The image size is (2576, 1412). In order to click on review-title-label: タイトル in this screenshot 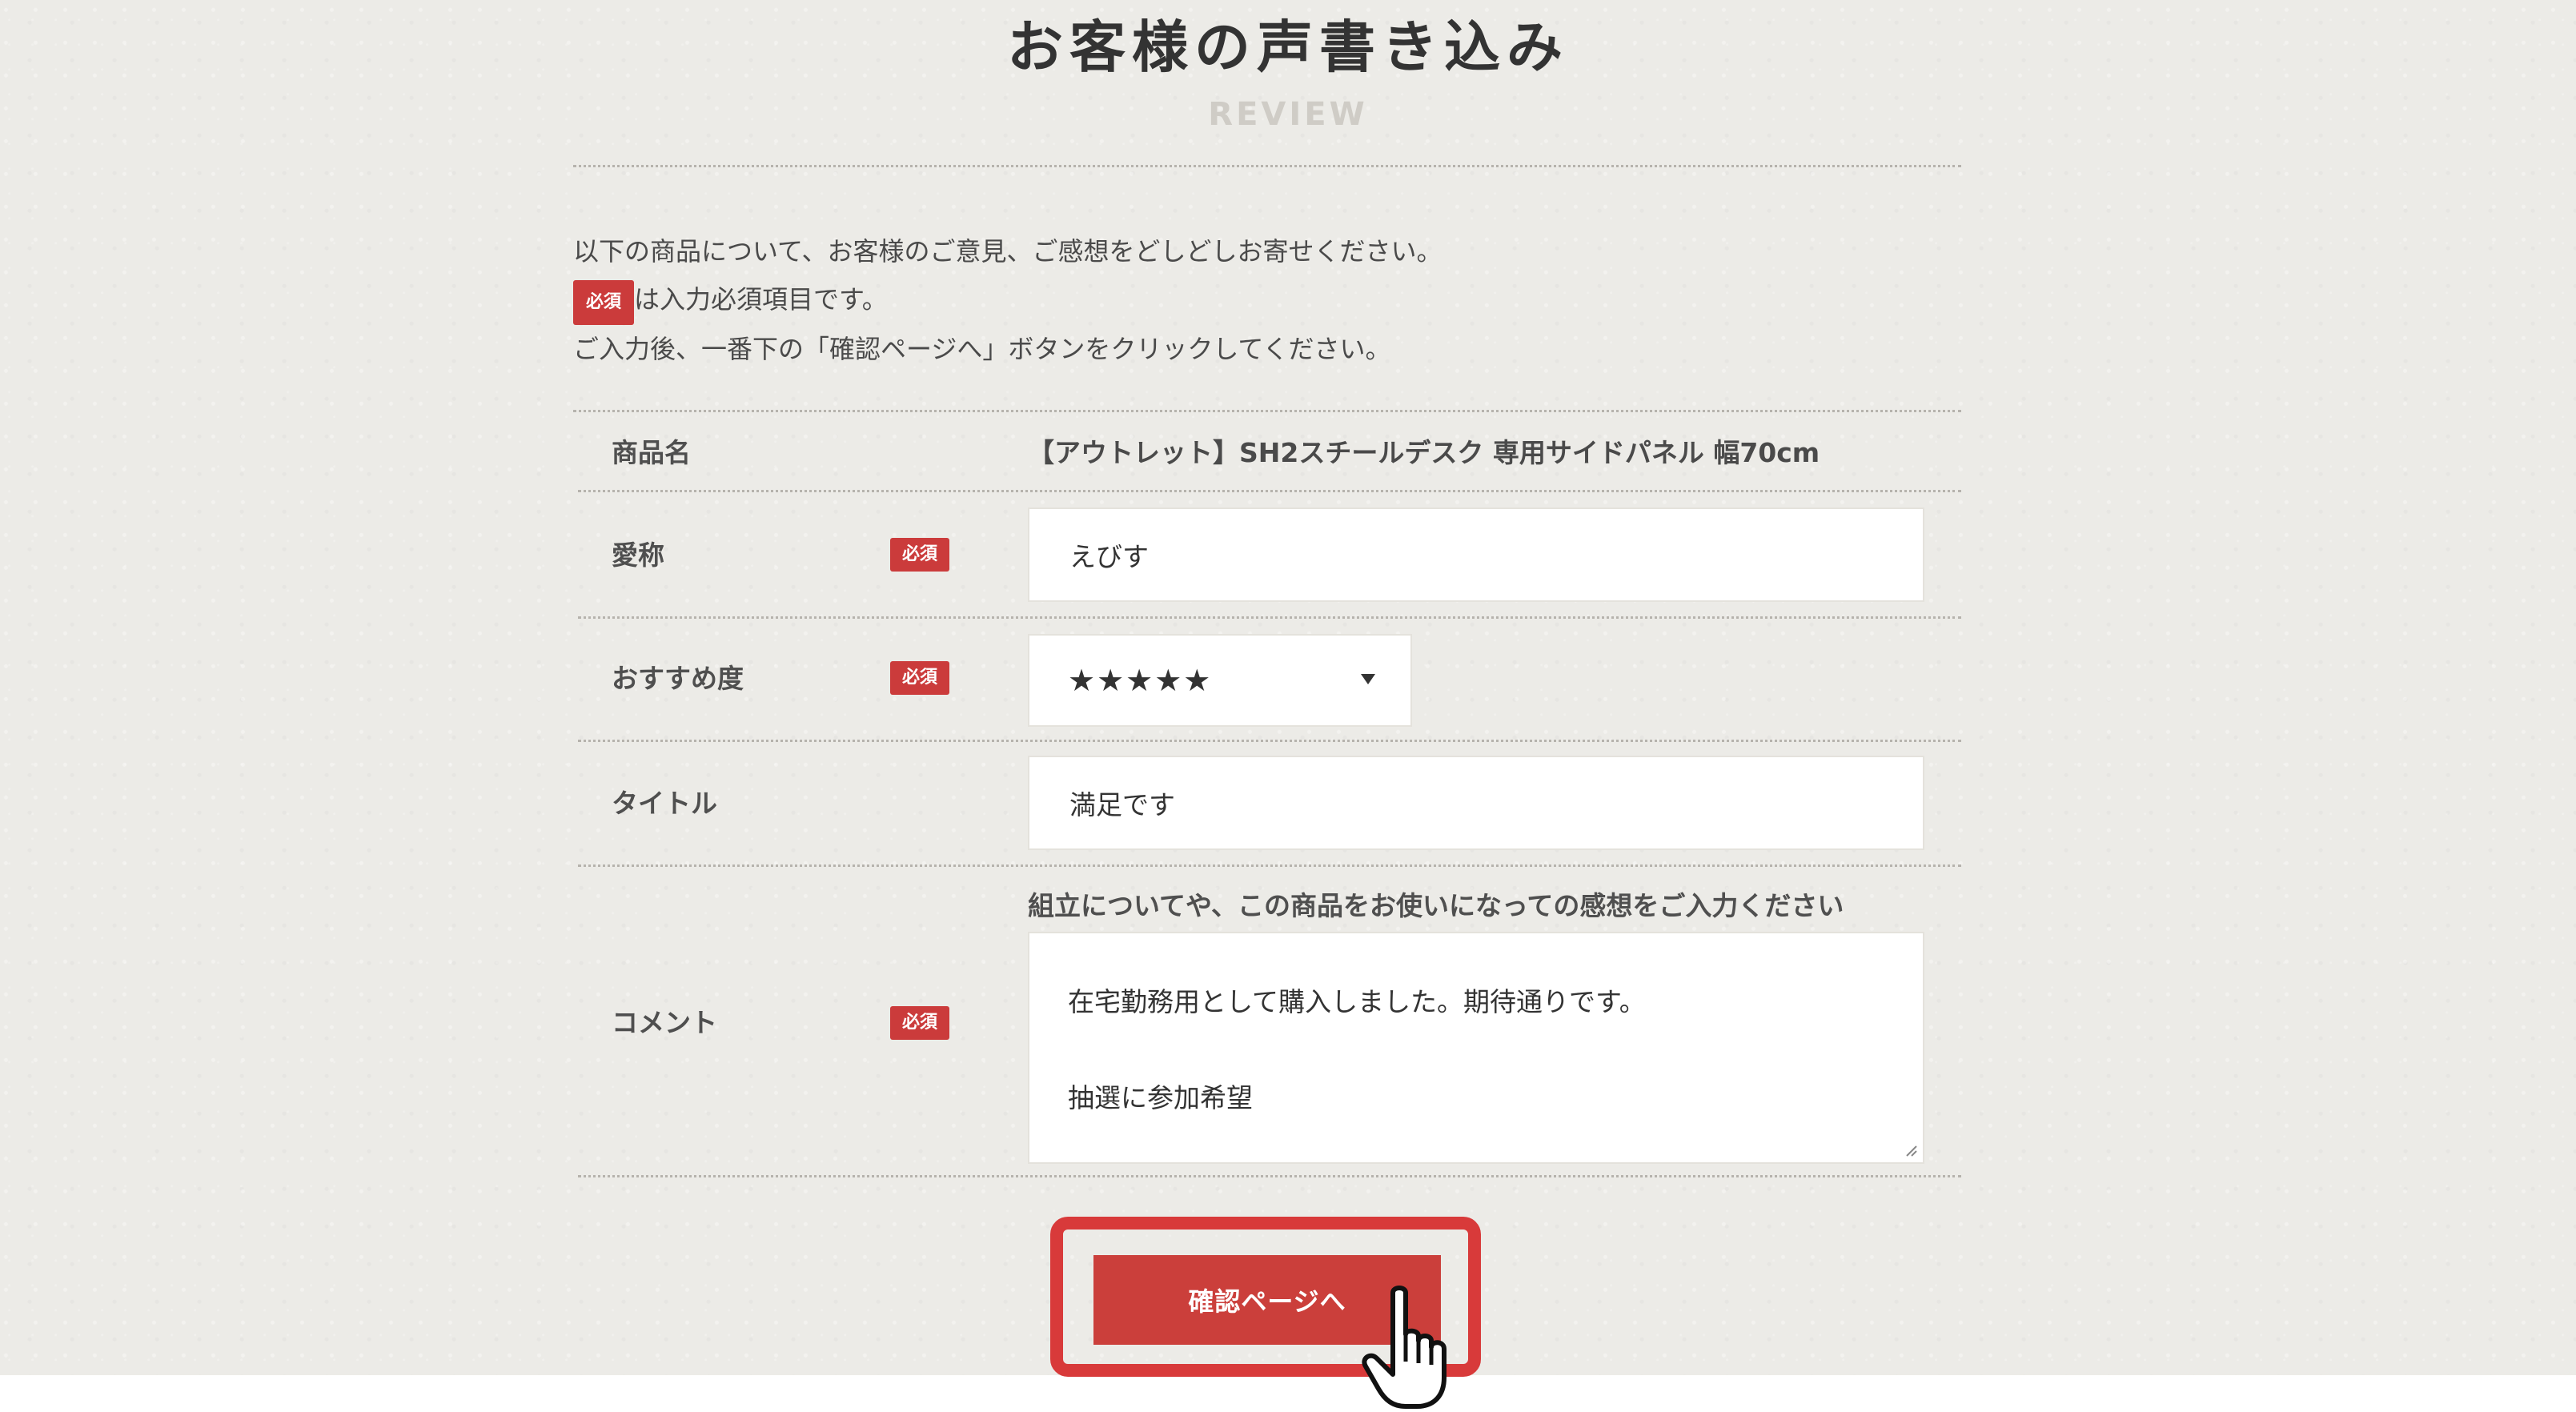, I will do `click(665, 803)`.